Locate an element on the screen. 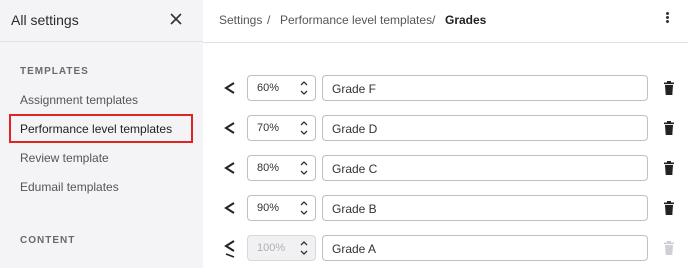 The width and height of the screenshot is (688, 268). section-label-templates: TEMPLATES is located at coordinates (54, 71).